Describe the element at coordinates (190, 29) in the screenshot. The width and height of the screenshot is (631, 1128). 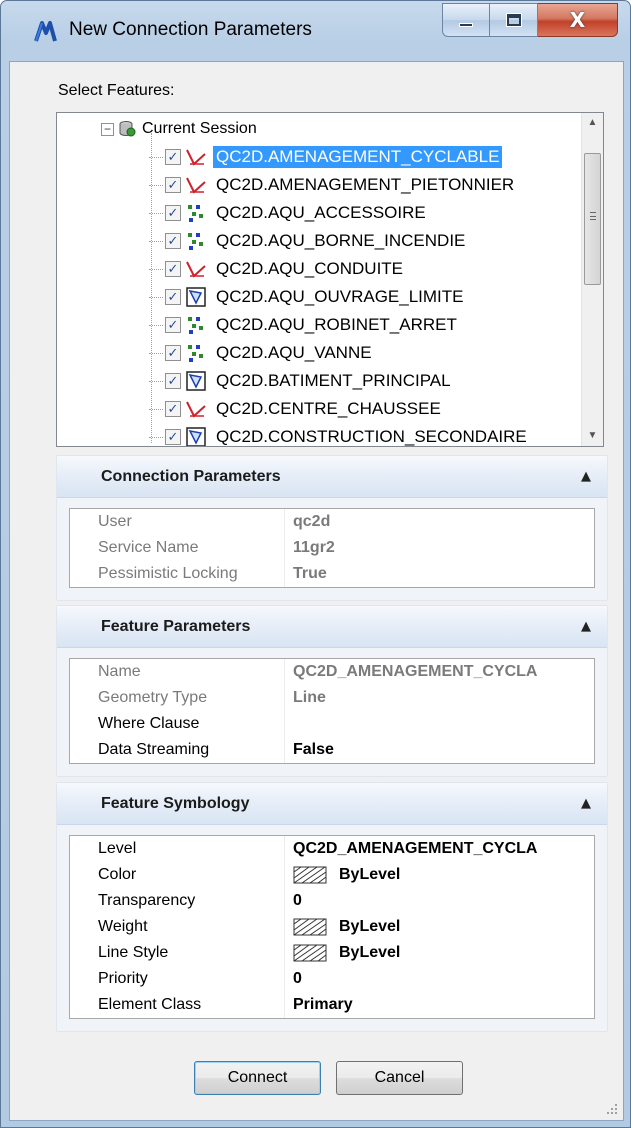
I see `window-title: New Connection Parameters` at that location.